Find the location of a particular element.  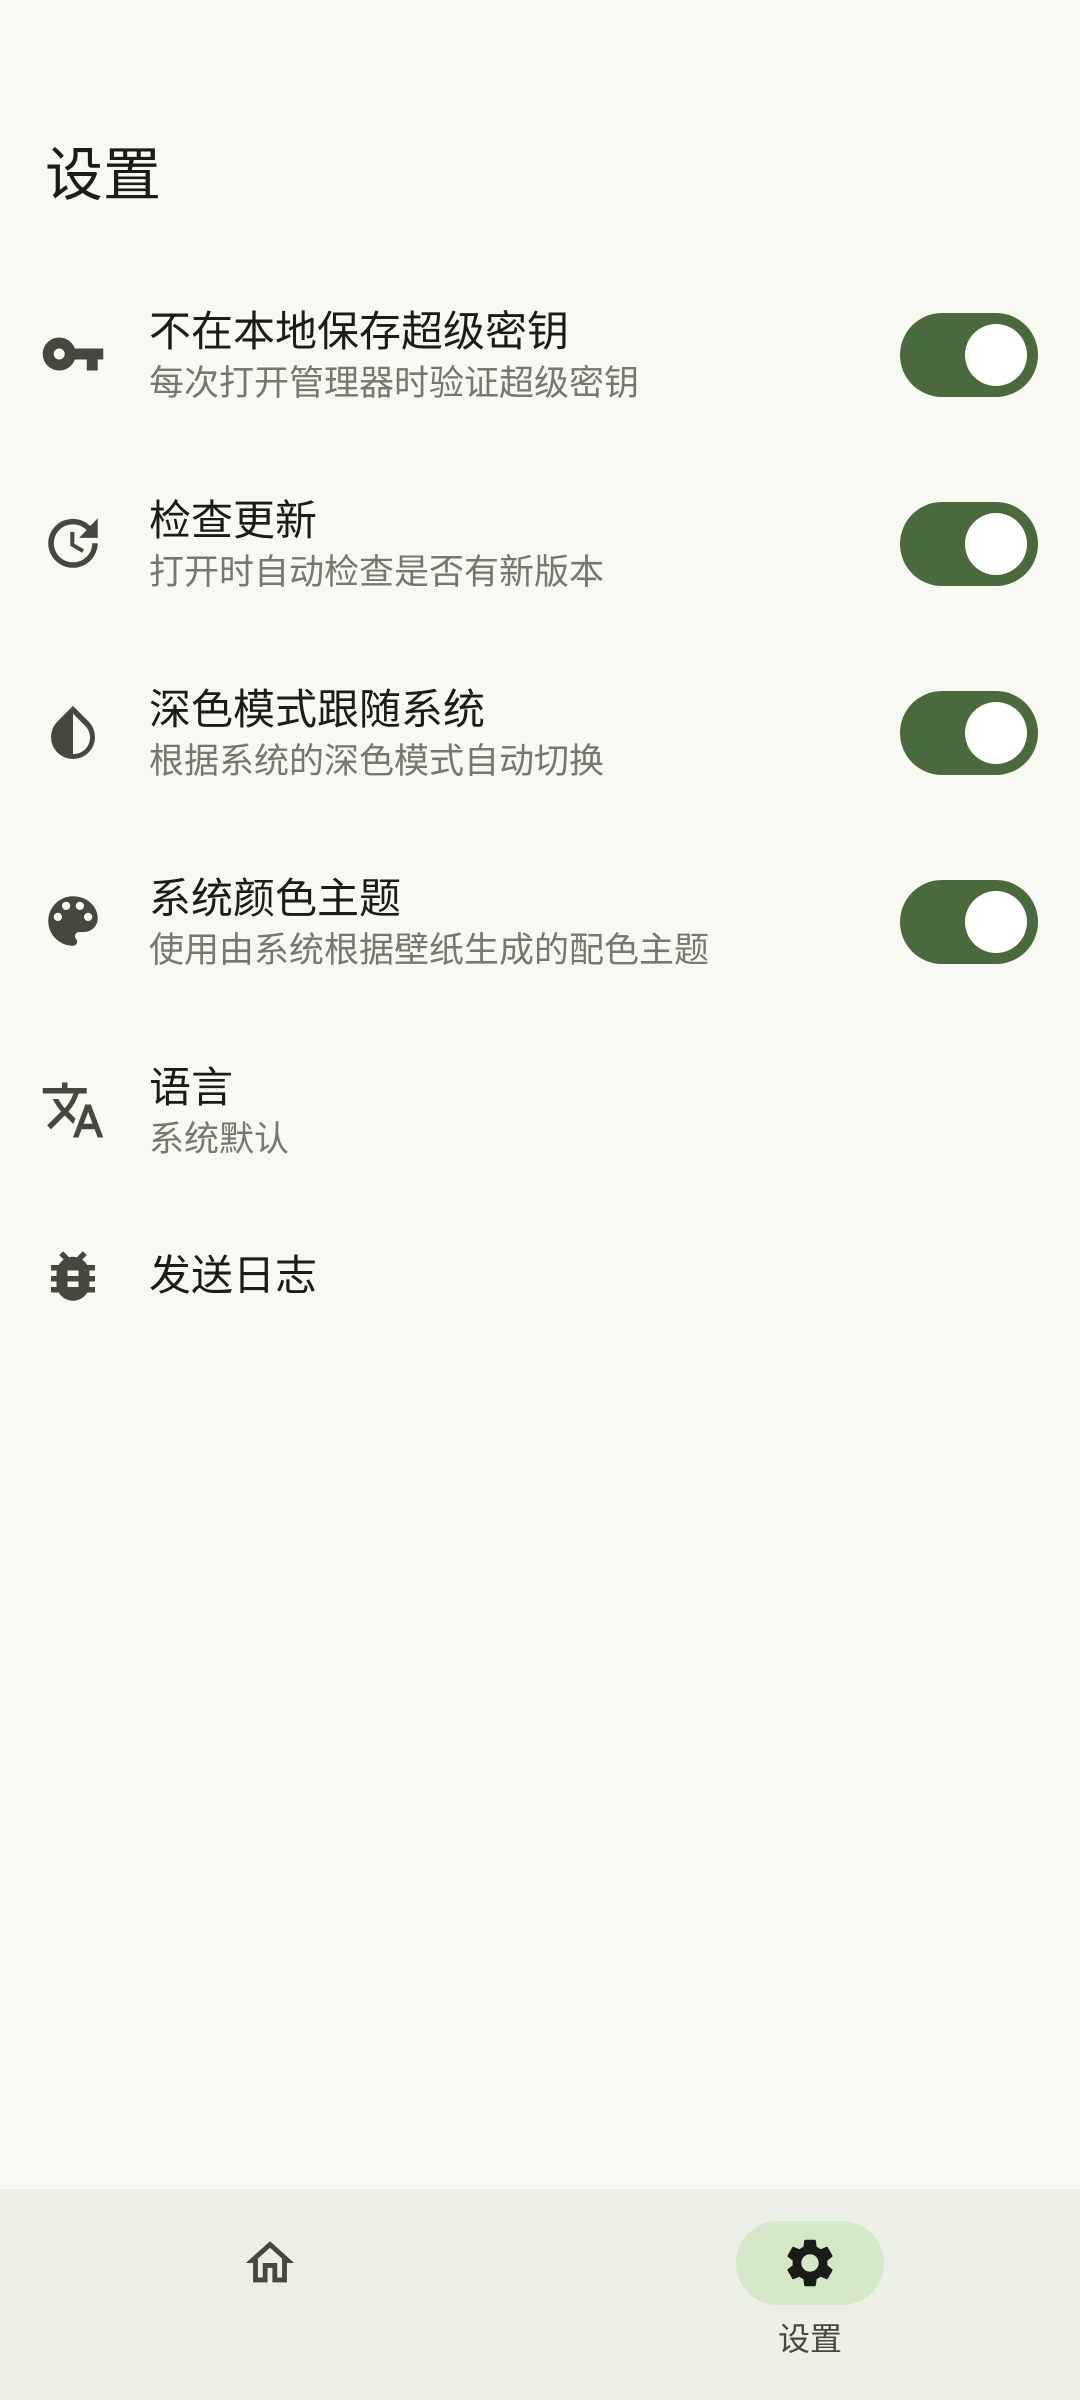

dark-mode-toggle is located at coordinates (969, 733).